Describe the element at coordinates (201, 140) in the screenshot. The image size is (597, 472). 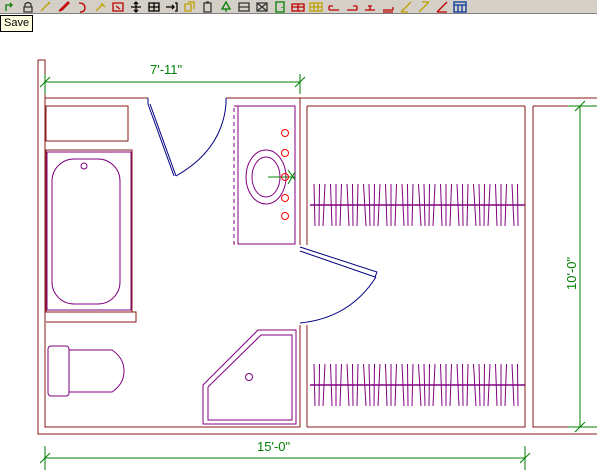
I see `entry-door-swing` at that location.